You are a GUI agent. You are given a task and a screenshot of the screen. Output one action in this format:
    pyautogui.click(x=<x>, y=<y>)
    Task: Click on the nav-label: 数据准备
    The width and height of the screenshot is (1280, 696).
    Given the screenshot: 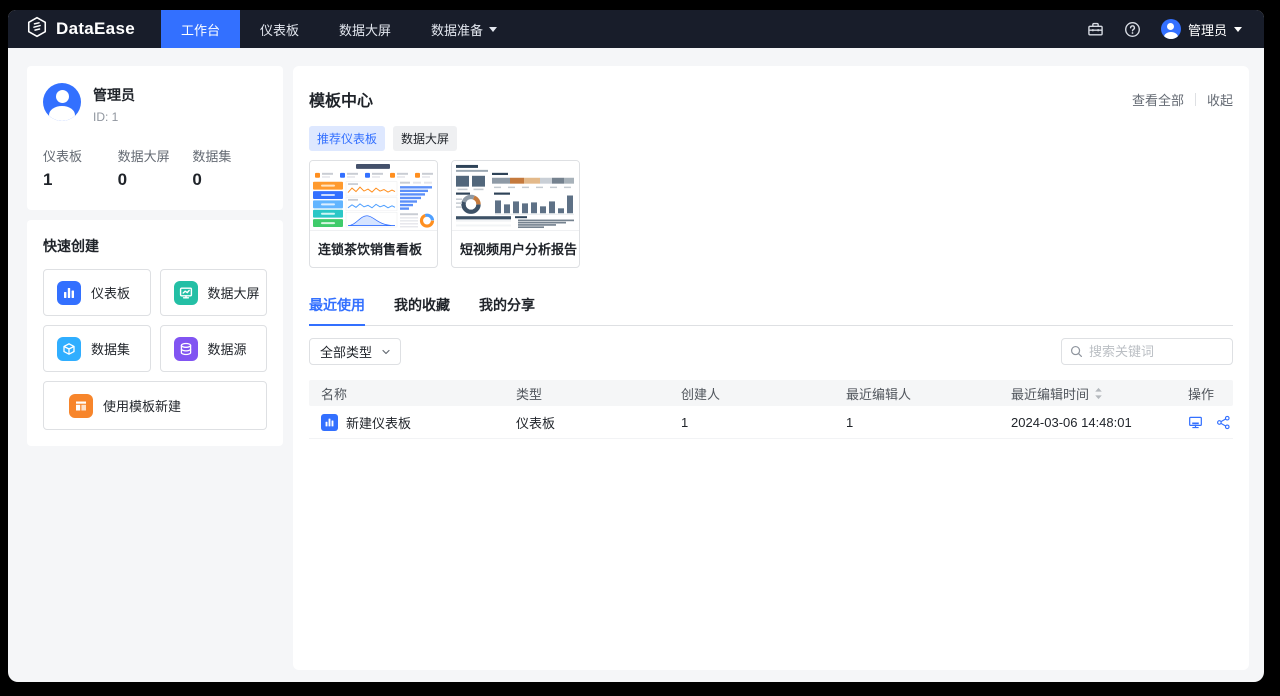 What is the action you would take?
    pyautogui.click(x=457, y=30)
    